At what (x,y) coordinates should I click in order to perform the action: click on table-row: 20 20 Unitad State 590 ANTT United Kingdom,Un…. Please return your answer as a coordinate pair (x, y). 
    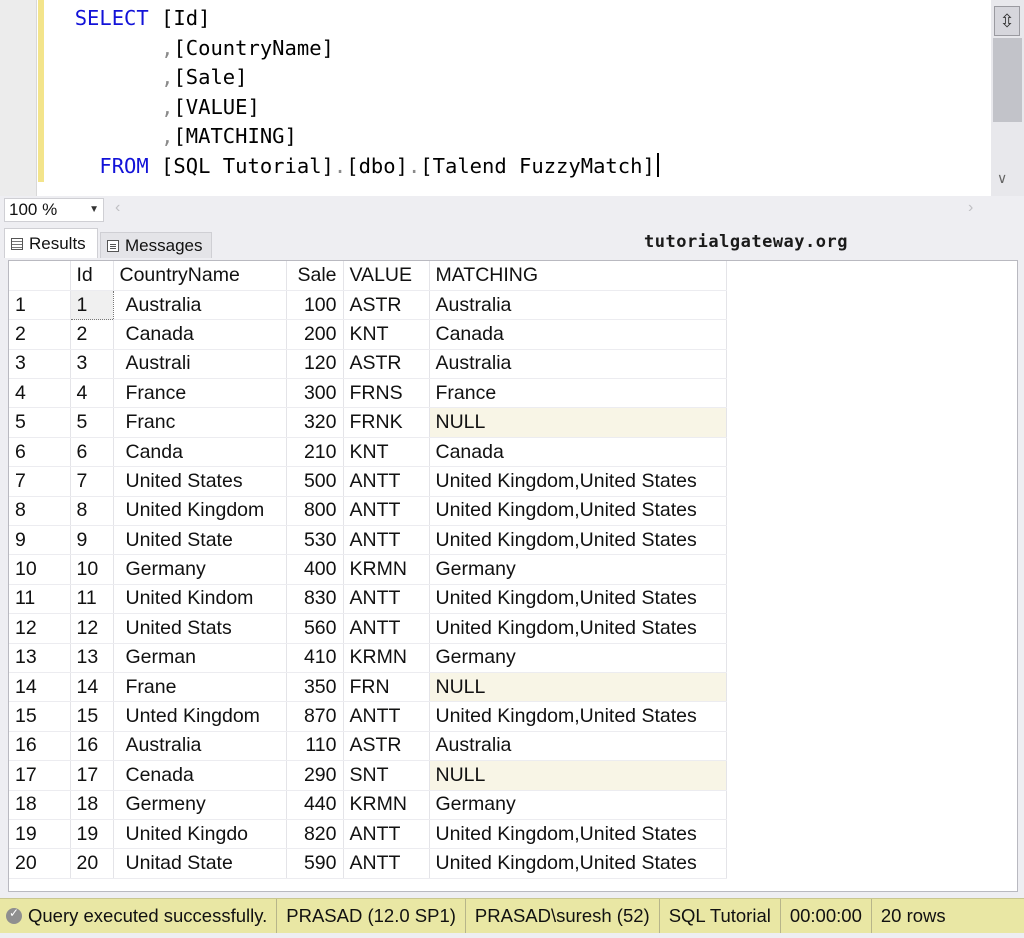
    Looking at the image, I should click on (368, 863).